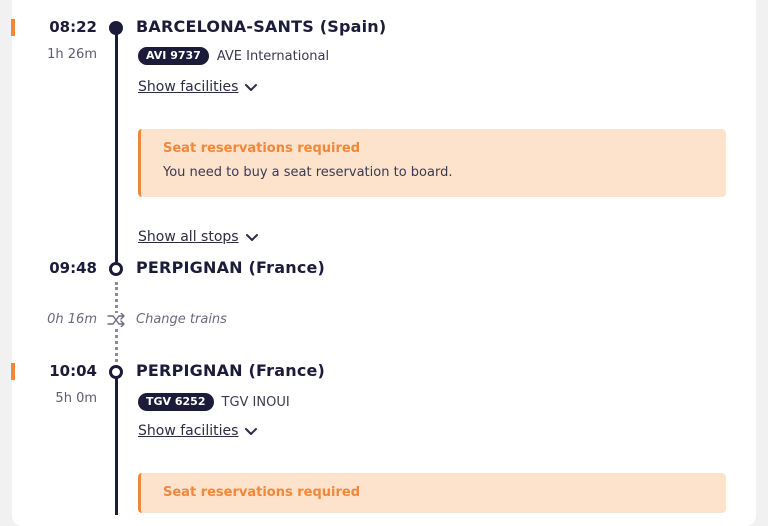 This screenshot has height=526, width=768. I want to click on segment-duration: 5h 0m, so click(76, 398).